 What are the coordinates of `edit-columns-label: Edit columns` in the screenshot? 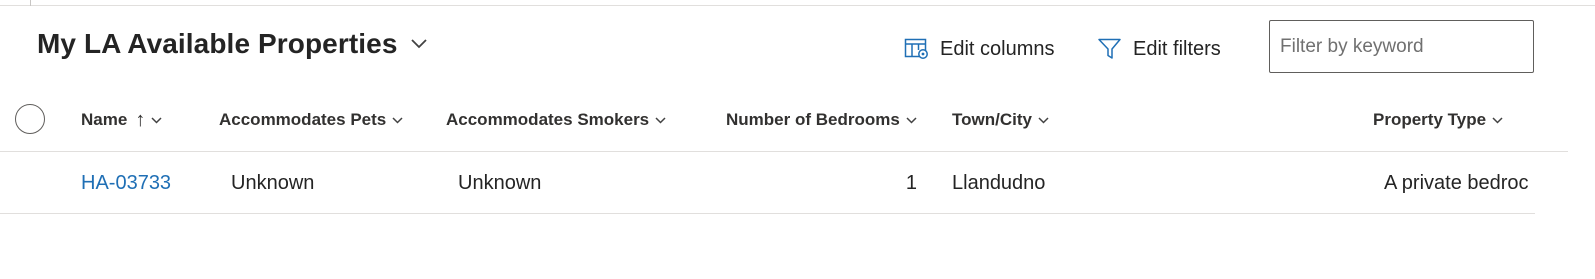 It's located at (997, 48).